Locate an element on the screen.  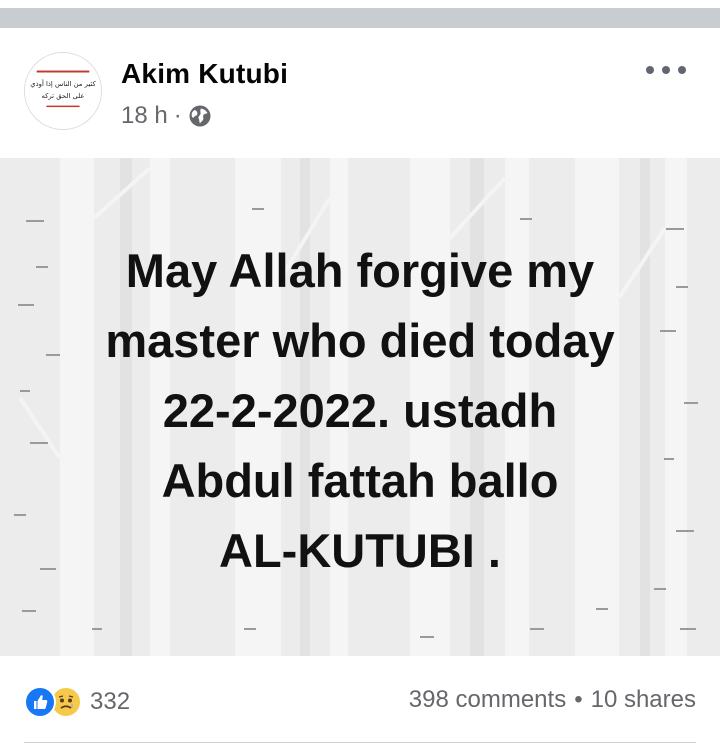
author-name: Akim Kutubi is located at coordinates (204, 74).